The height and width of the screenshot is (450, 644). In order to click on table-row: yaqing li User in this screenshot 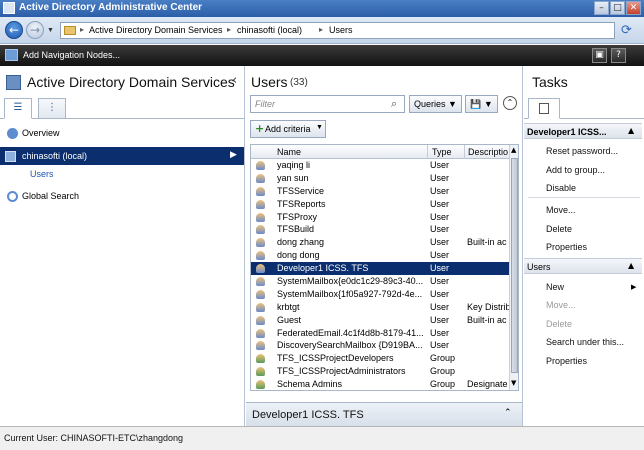, I will do `click(380, 165)`.